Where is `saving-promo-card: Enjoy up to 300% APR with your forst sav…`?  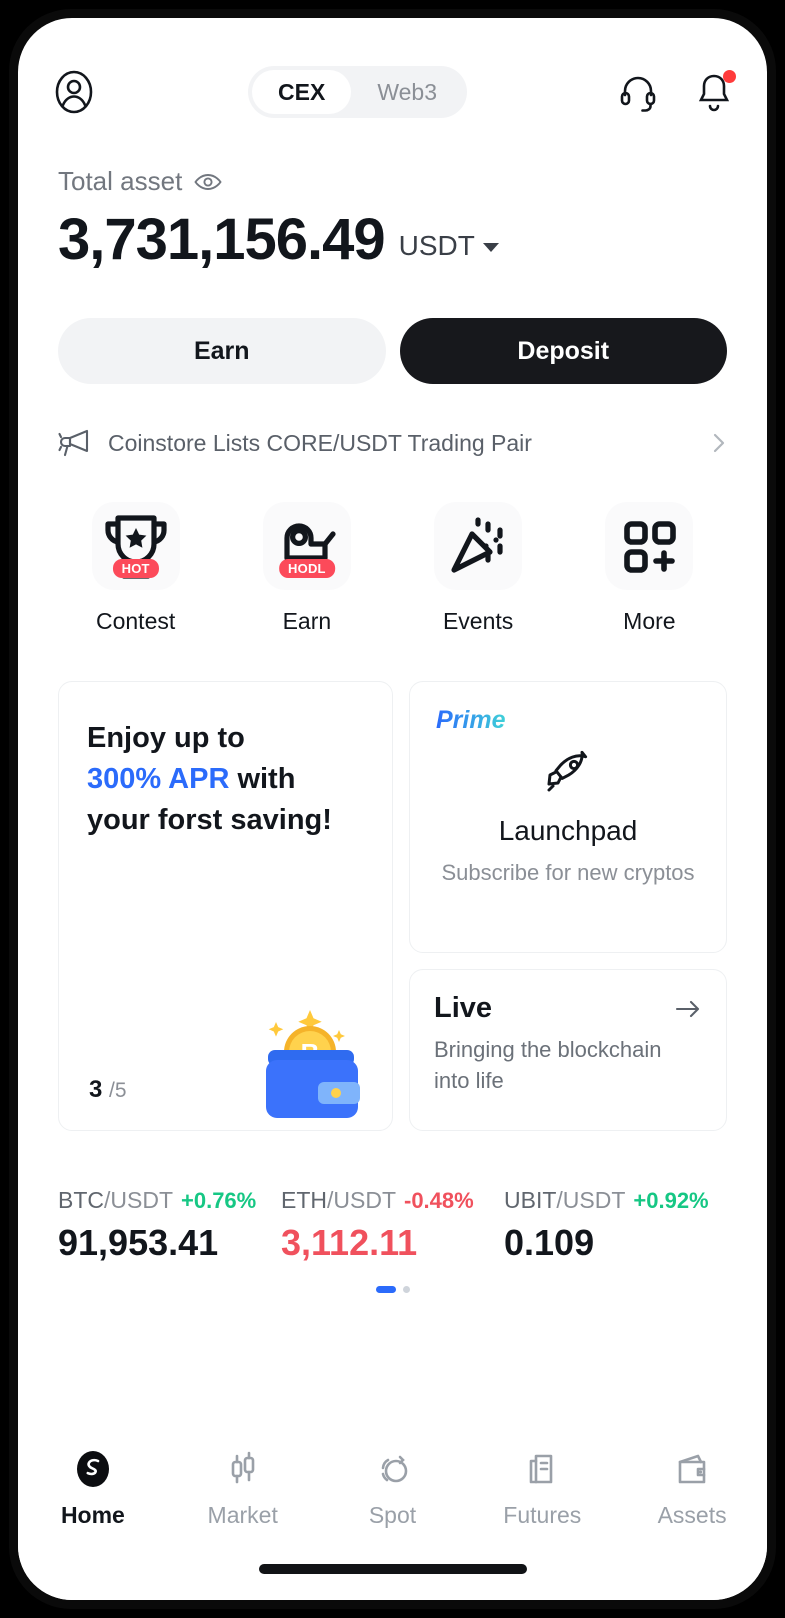
saving-promo-card: Enjoy up to 300% APR with your forst sav… is located at coordinates (225, 906).